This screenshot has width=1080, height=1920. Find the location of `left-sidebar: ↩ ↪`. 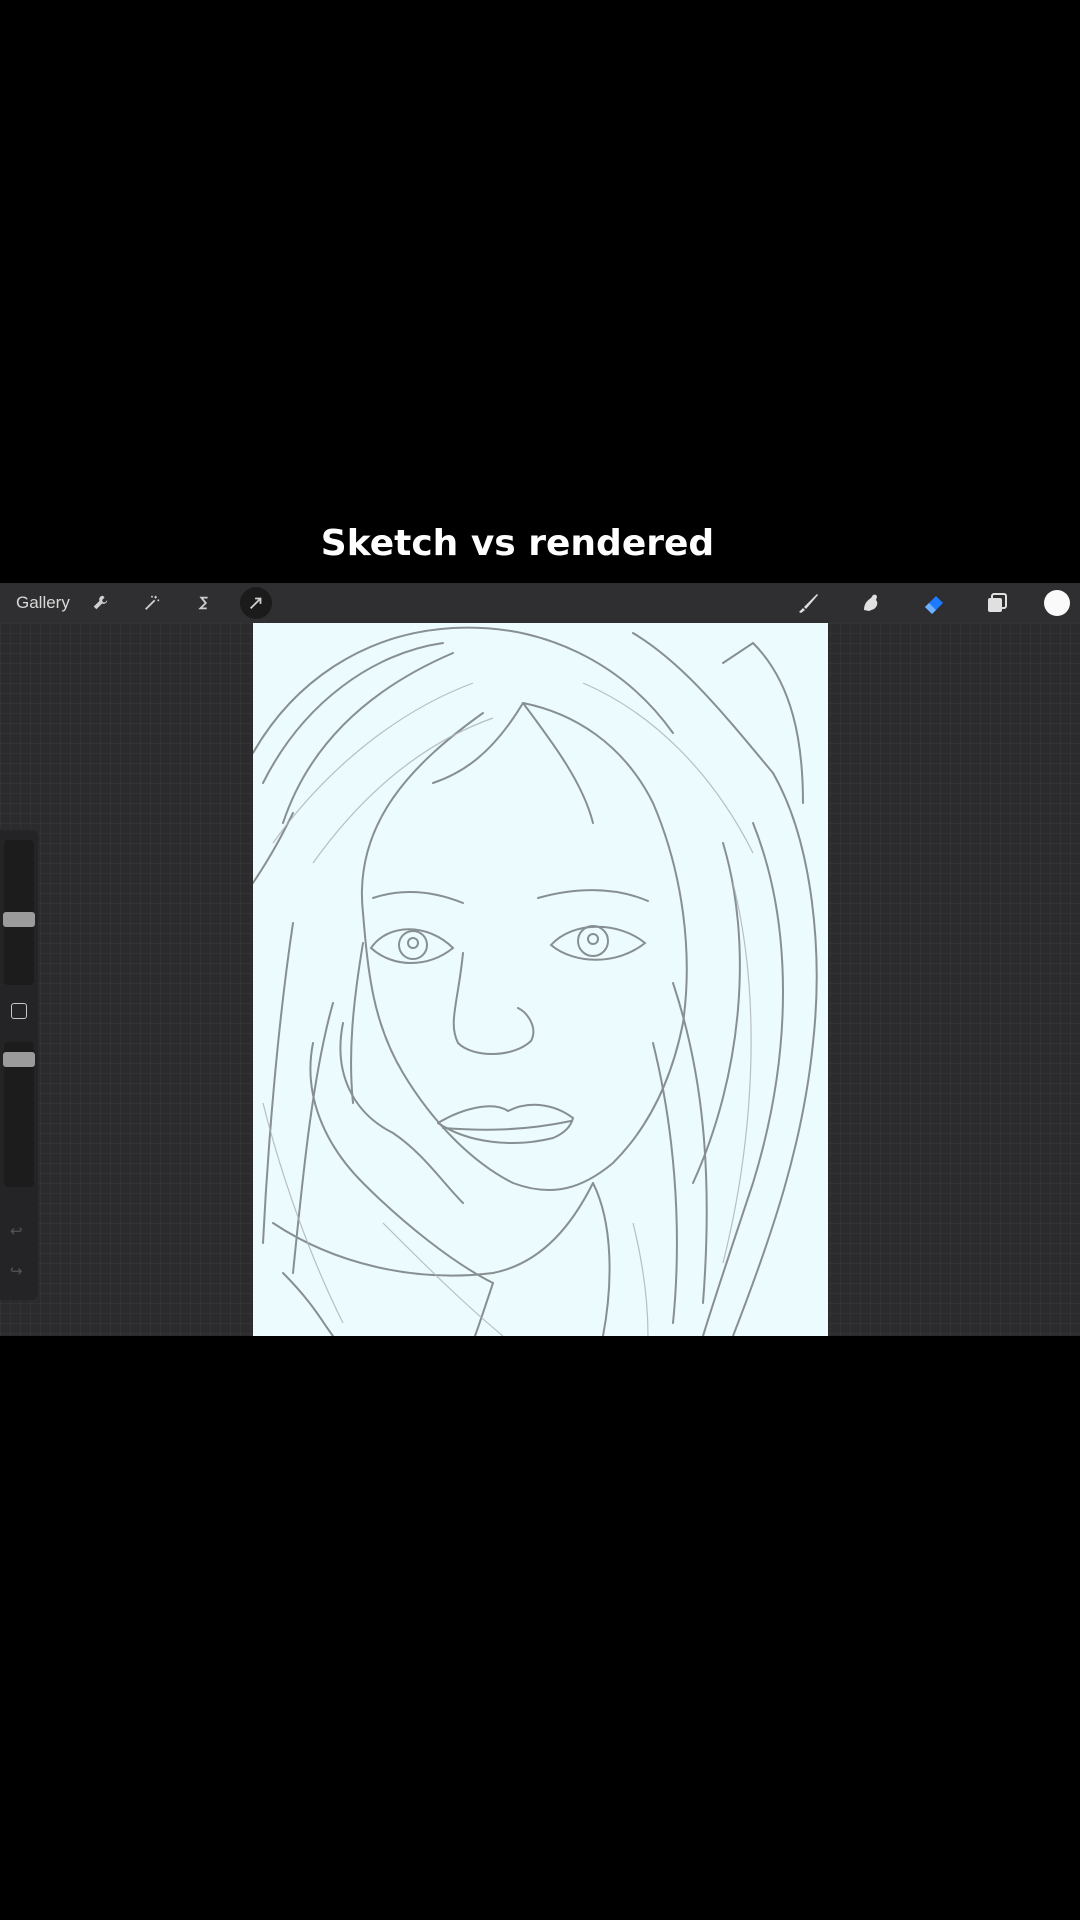

left-sidebar: ↩ ↪ is located at coordinates (19, 1065).